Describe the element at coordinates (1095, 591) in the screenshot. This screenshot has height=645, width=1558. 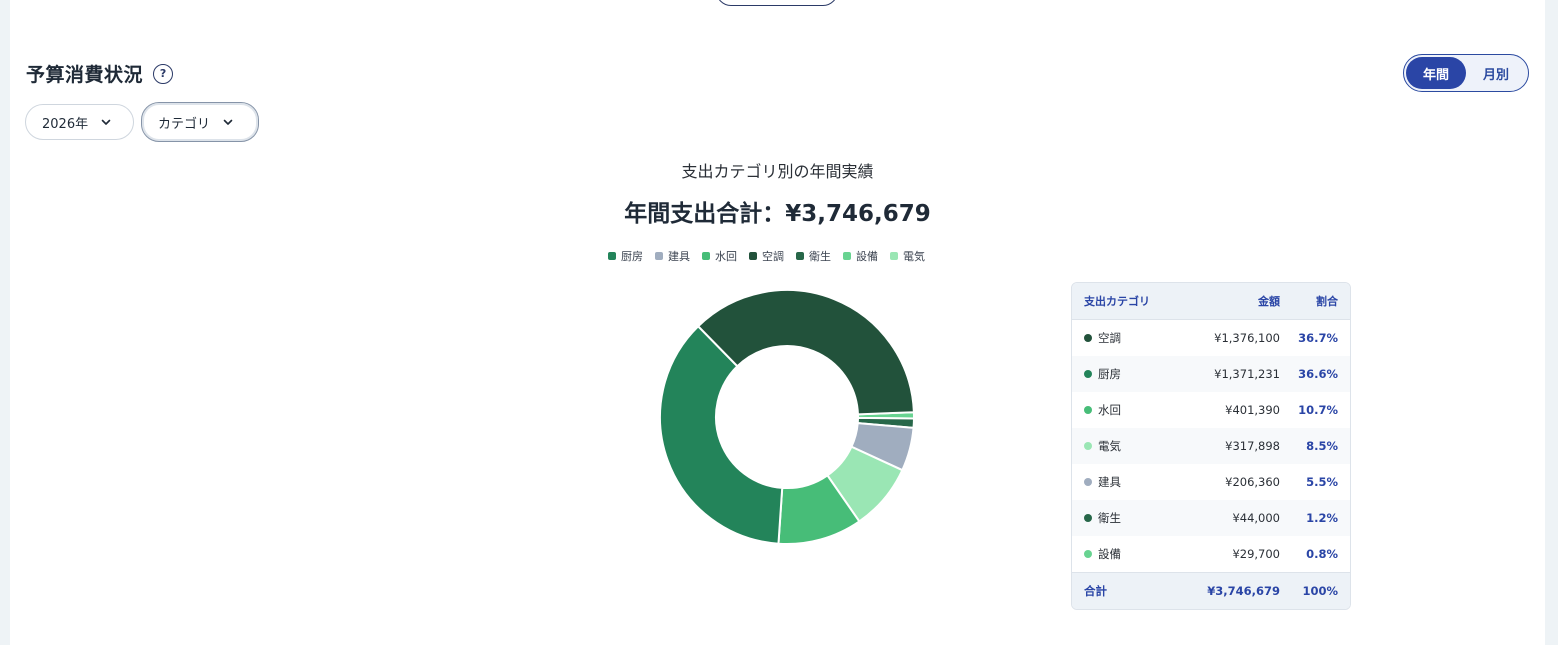
I see `footer-label: 合計` at that location.